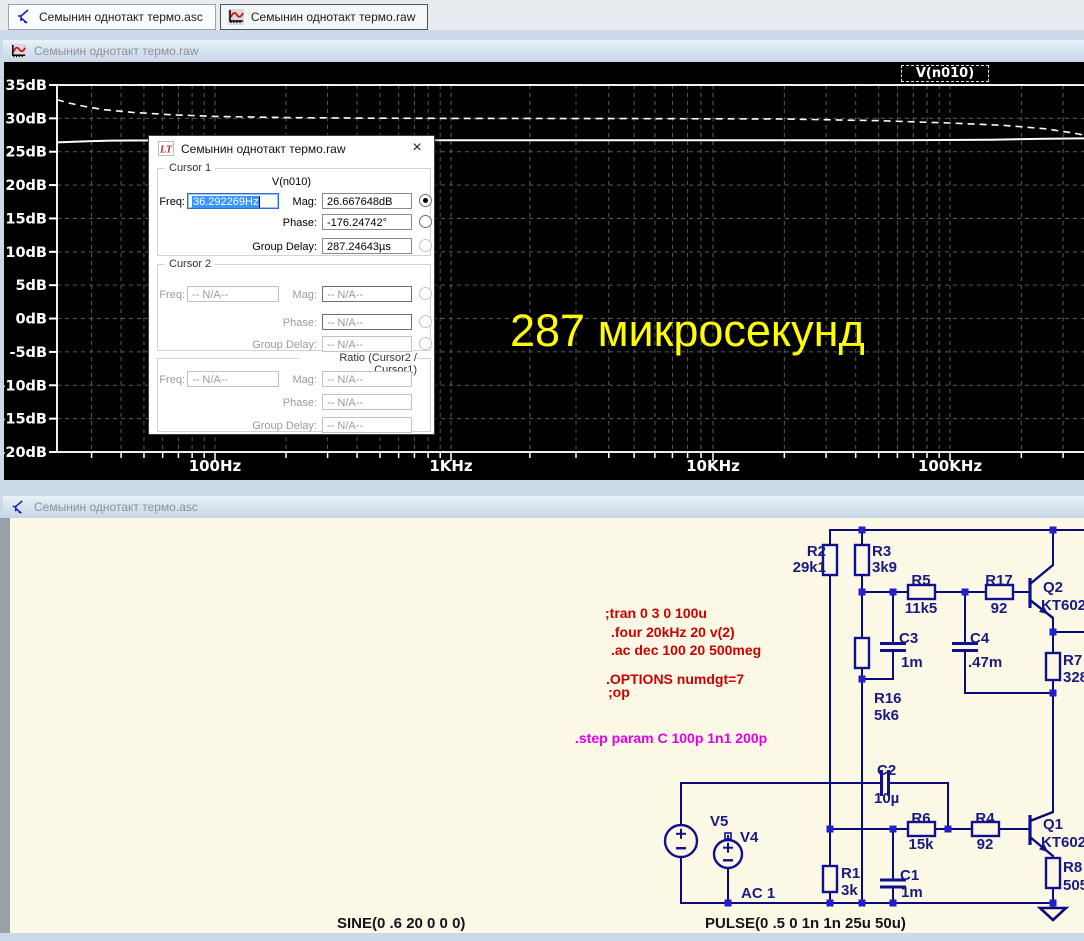 Image resolution: width=1084 pixels, height=941 pixels. I want to click on tab-label: Семынин однотакт термо.raw, so click(333, 17).